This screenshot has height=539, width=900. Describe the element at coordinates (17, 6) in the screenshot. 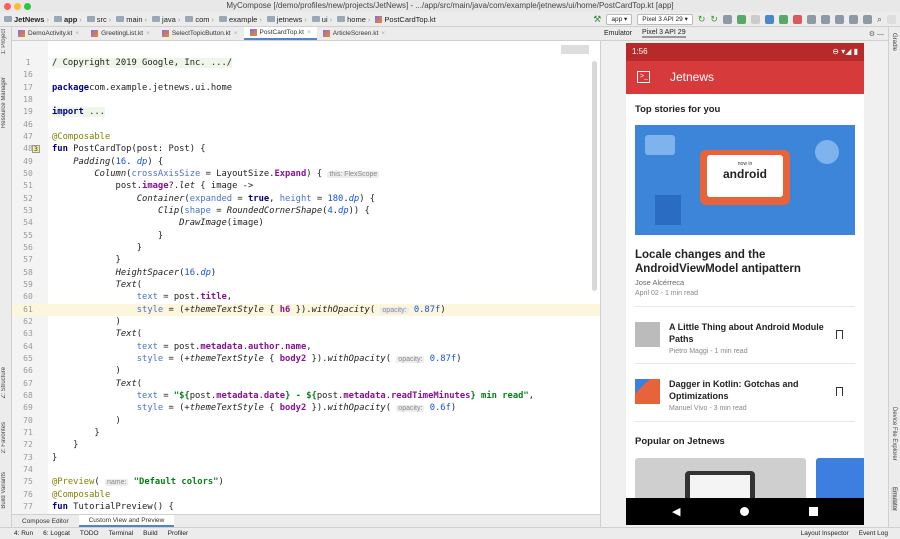

I see `minimize-window-button` at that location.